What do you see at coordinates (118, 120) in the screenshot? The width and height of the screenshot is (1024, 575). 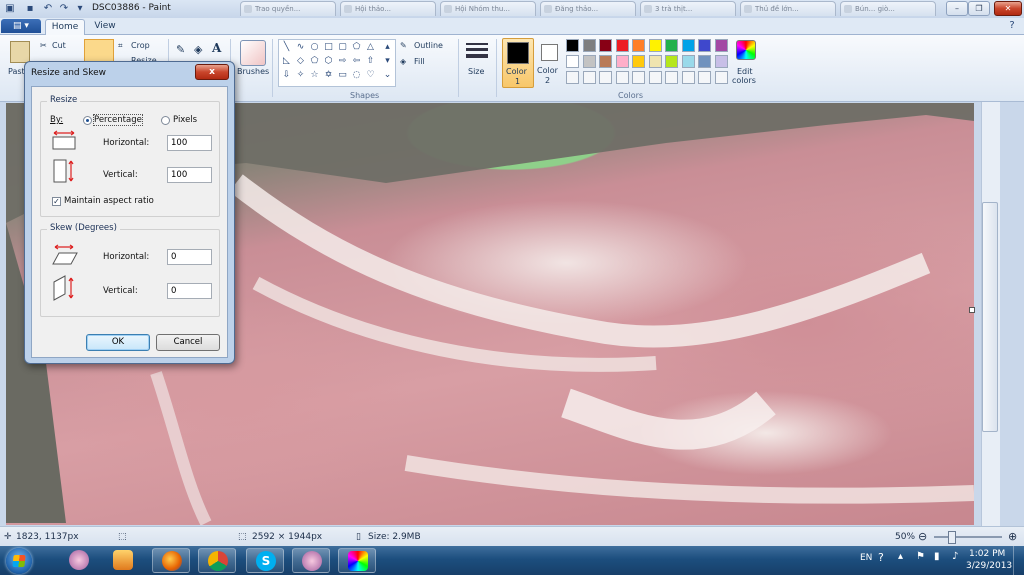 I see `percentage-label: Percentage` at bounding box center [118, 120].